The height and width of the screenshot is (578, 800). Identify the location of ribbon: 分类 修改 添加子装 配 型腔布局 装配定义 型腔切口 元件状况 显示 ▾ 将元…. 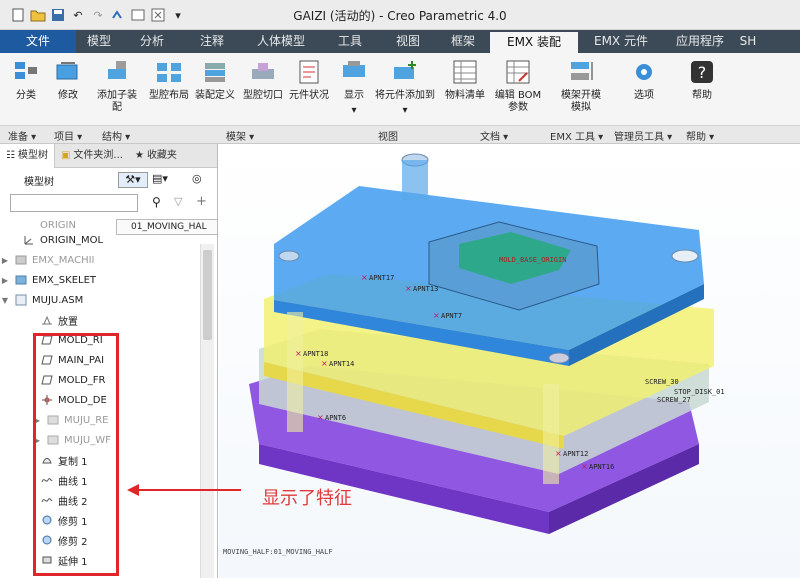
(400, 89).